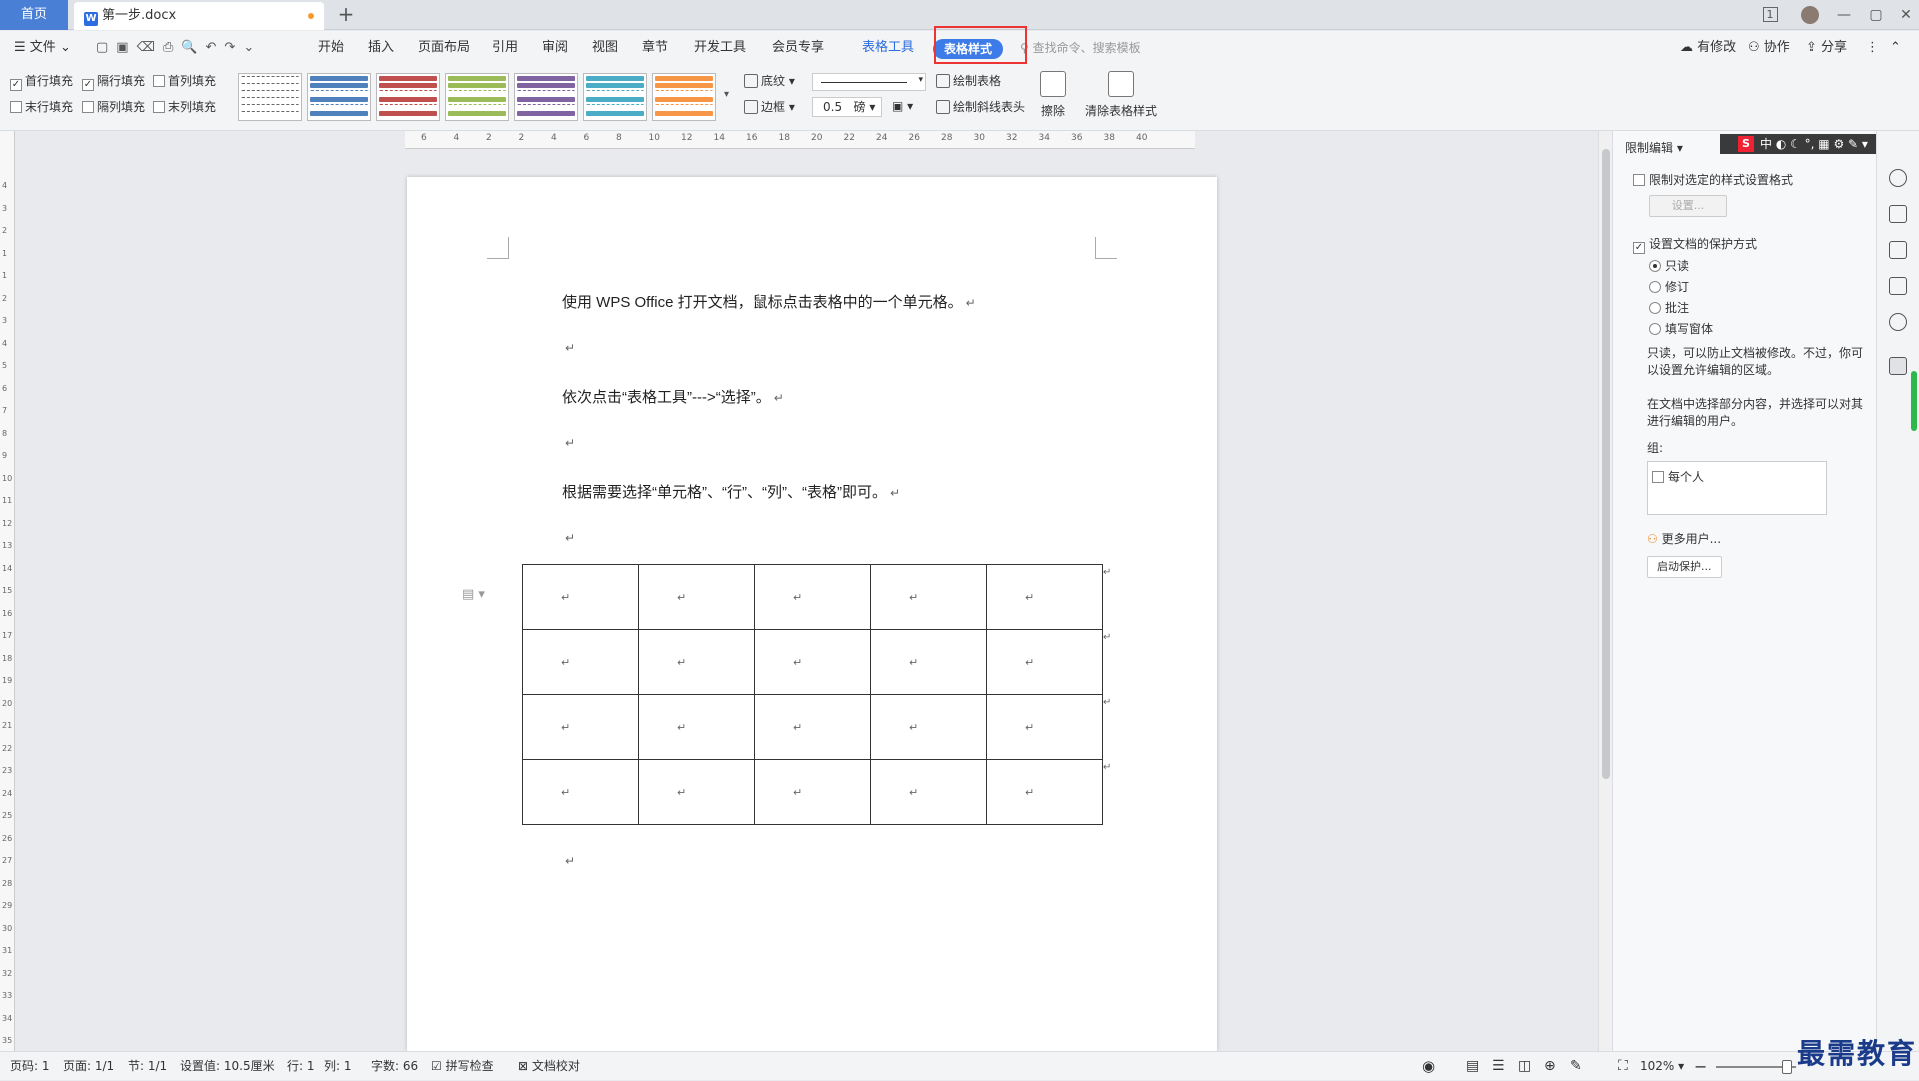  I want to click on status-words: 字数: 66, so click(394, 1066).